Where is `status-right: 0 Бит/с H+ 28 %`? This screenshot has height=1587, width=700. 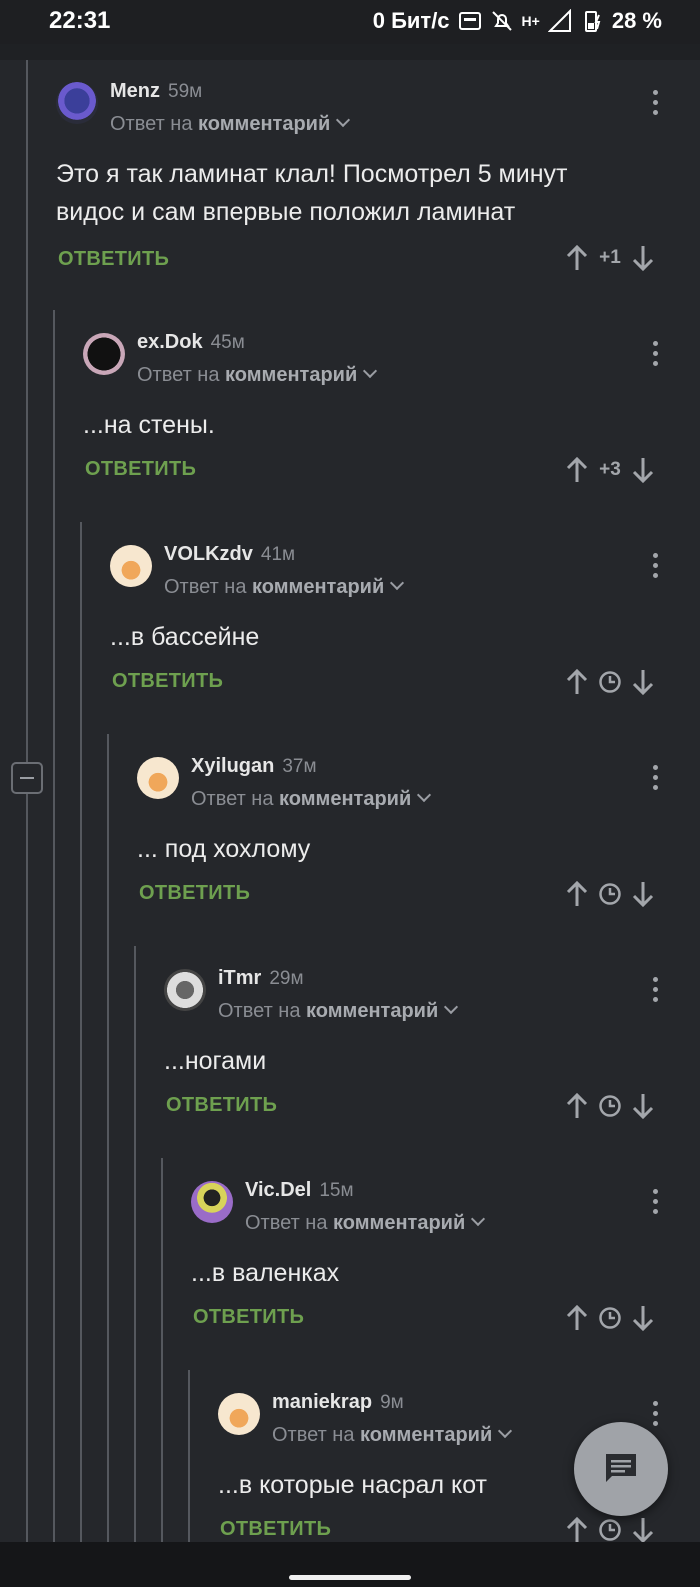 status-right: 0 Бит/с H+ 28 % is located at coordinates (517, 21).